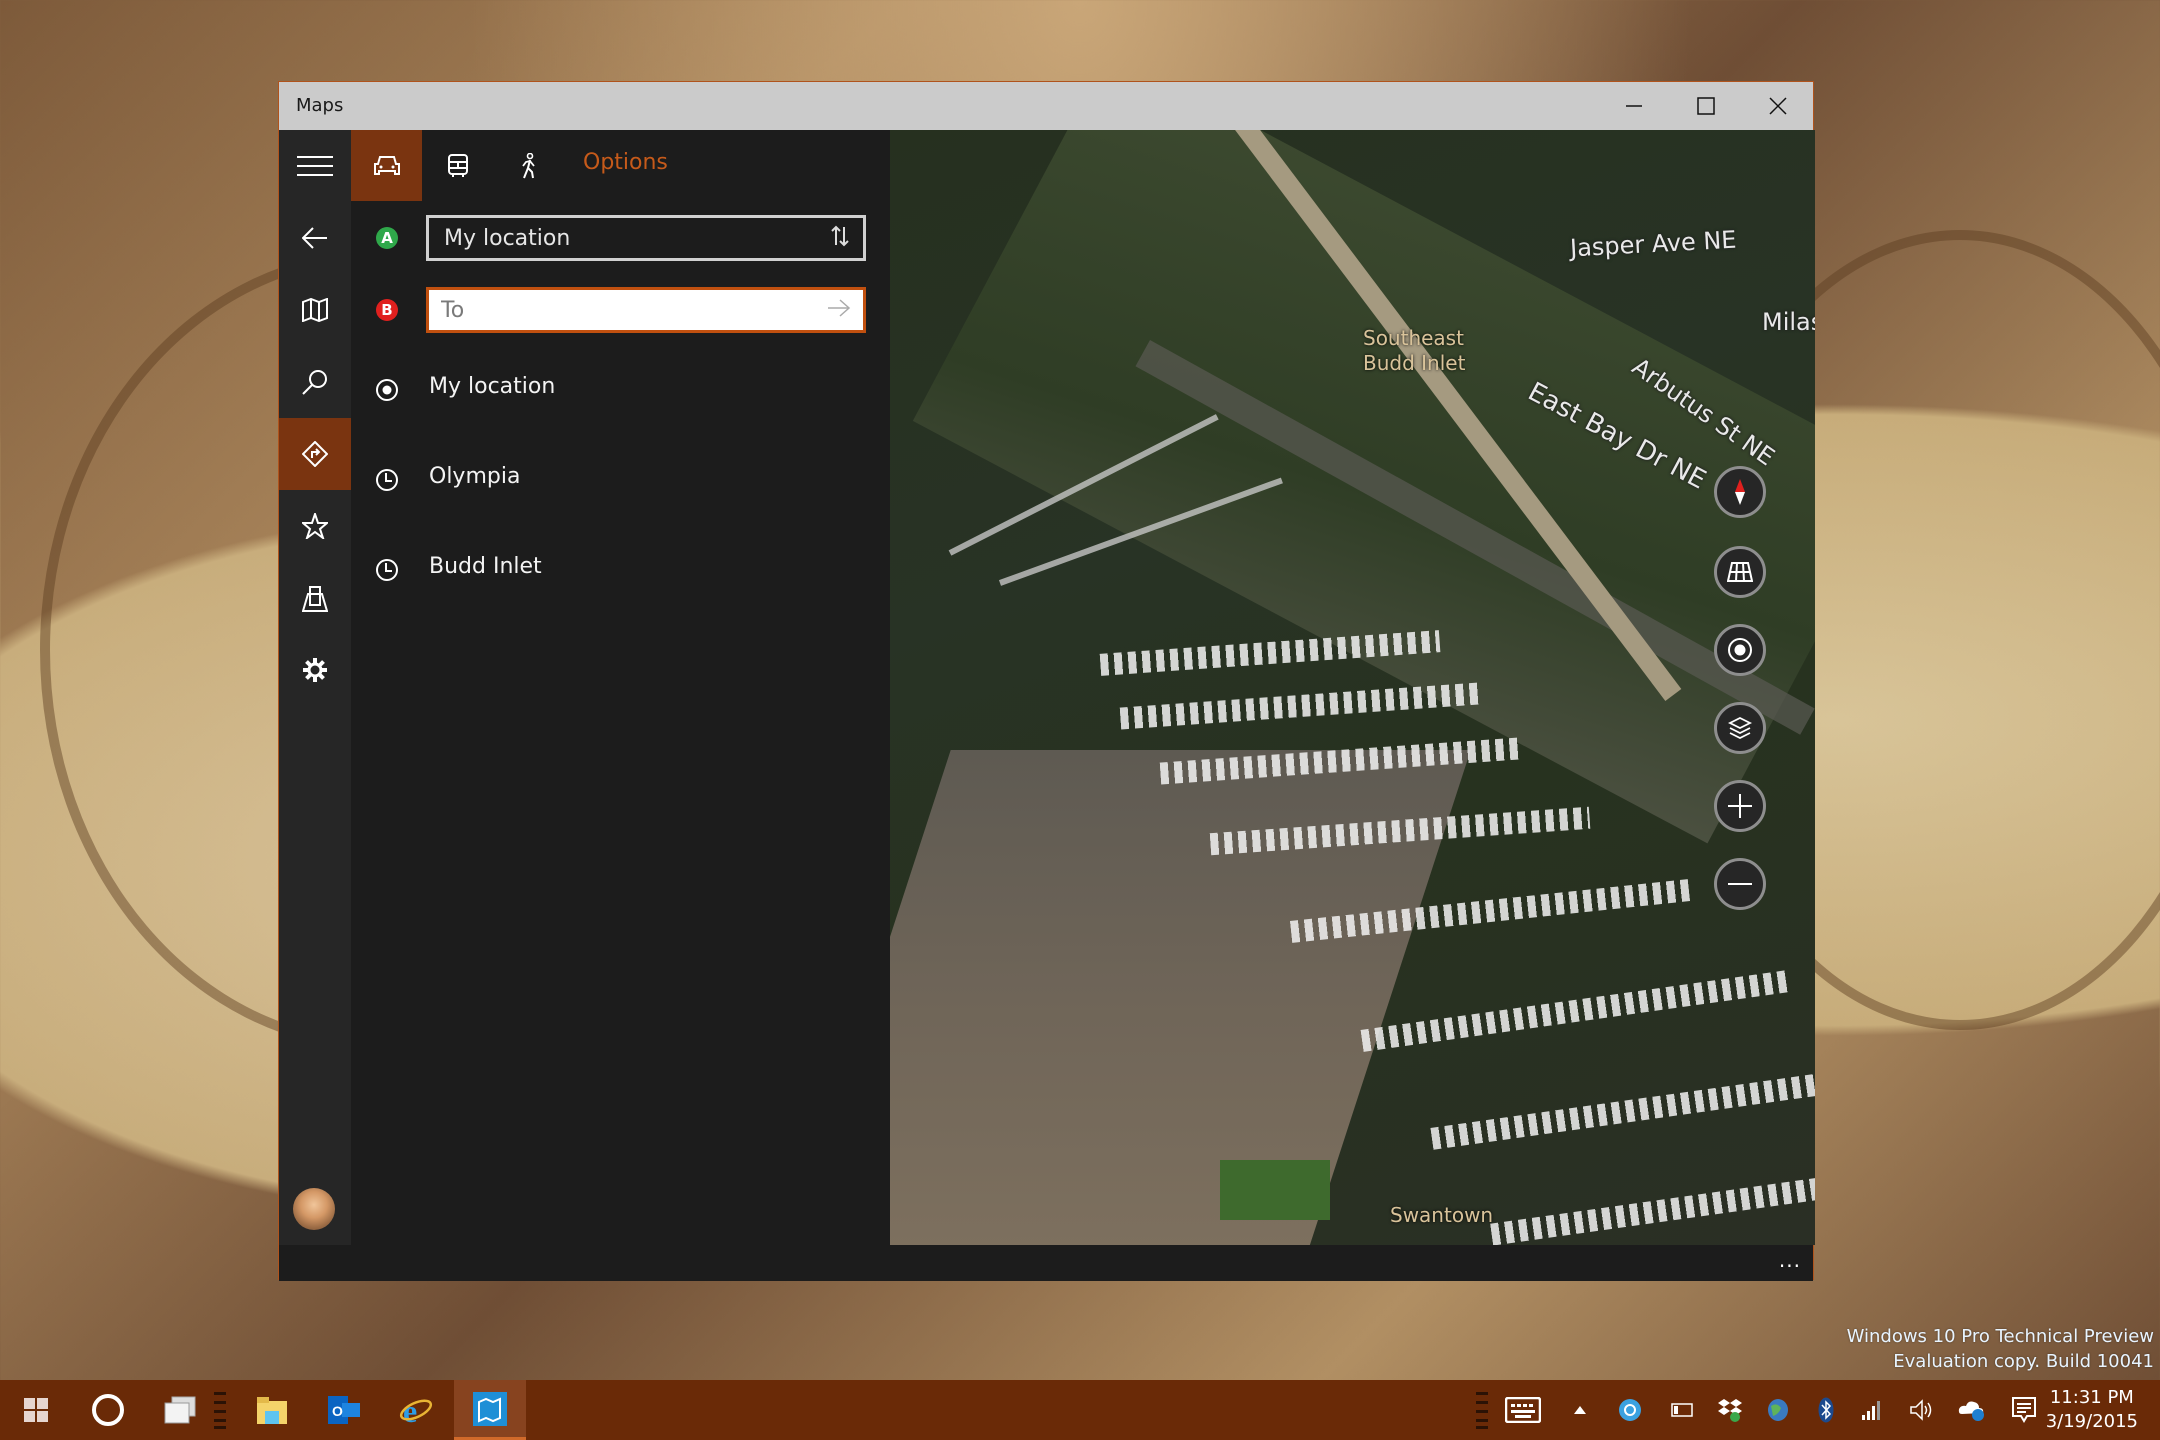 This screenshot has width=2160, height=1440. What do you see at coordinates (620, 570) in the screenshot?
I see `suggestion-budd-inlet: Budd Inlet` at bounding box center [620, 570].